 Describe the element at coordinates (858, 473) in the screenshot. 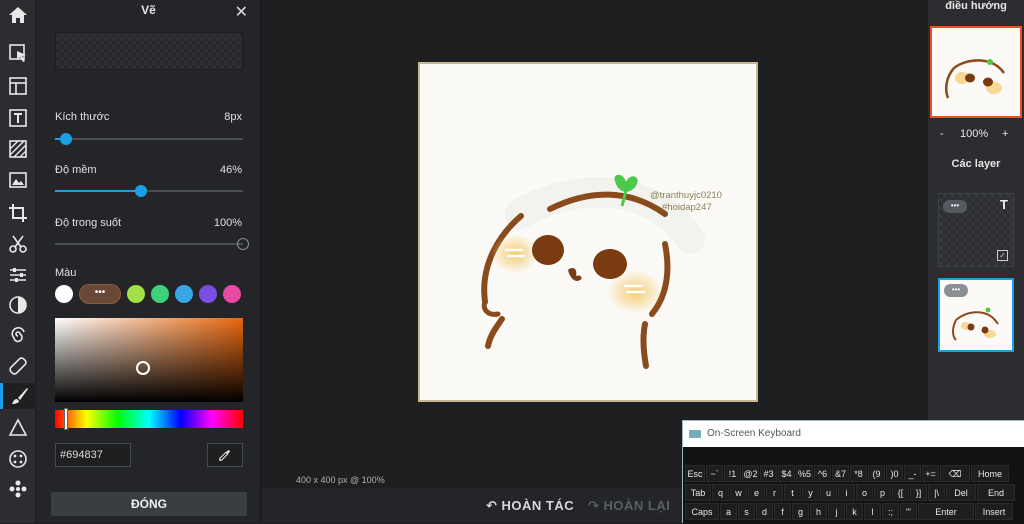

I see `osk-key: *8` at that location.